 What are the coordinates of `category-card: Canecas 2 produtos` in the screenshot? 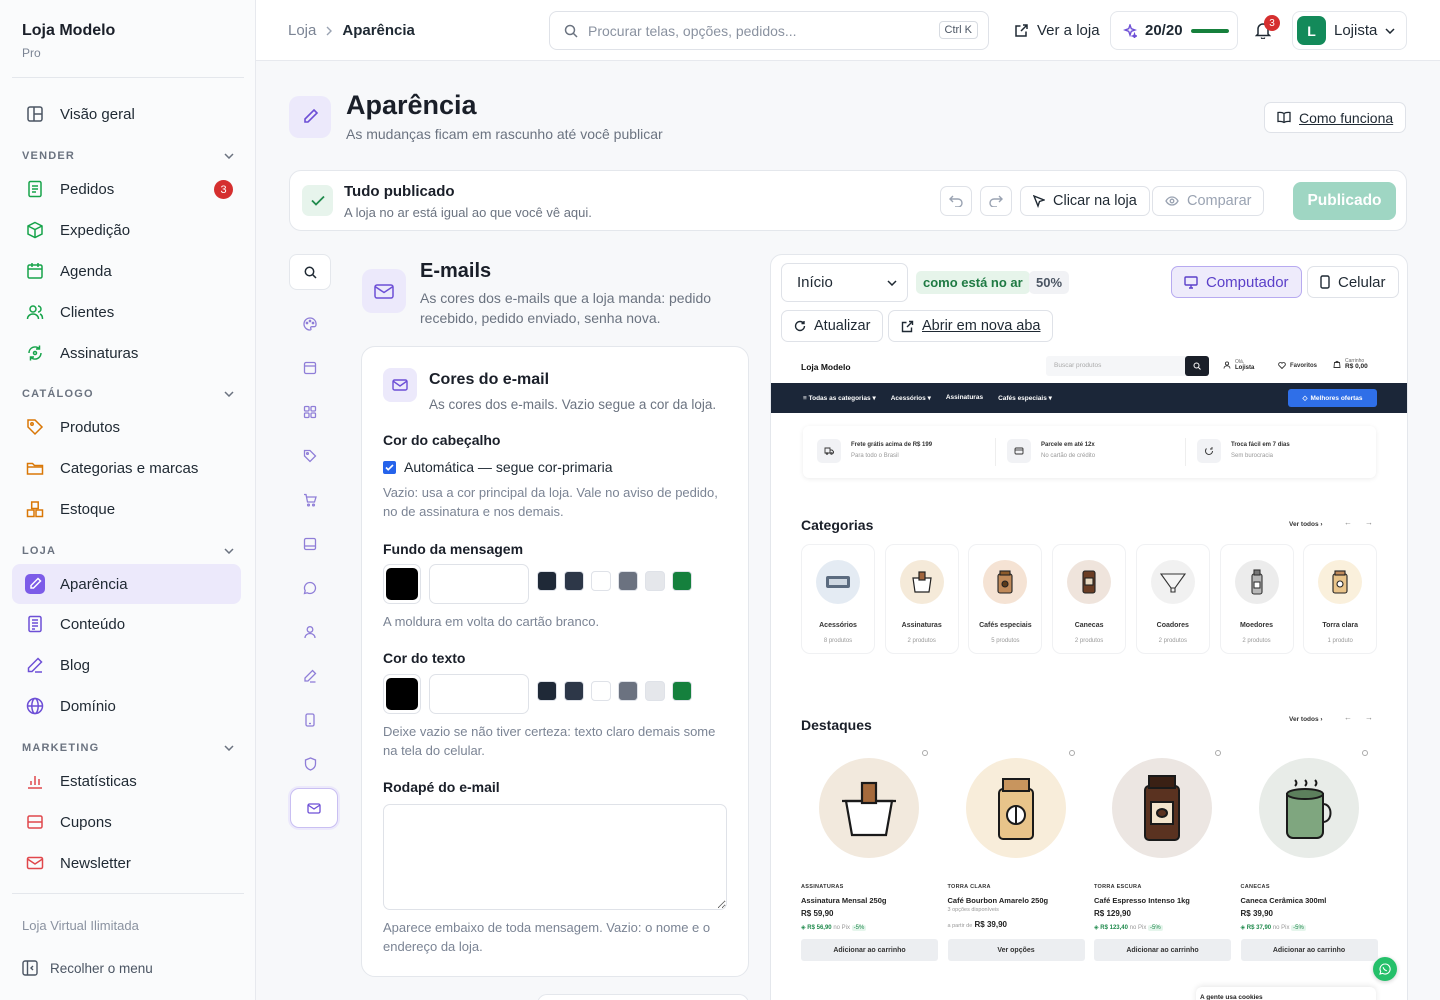 It's located at (1089, 599).